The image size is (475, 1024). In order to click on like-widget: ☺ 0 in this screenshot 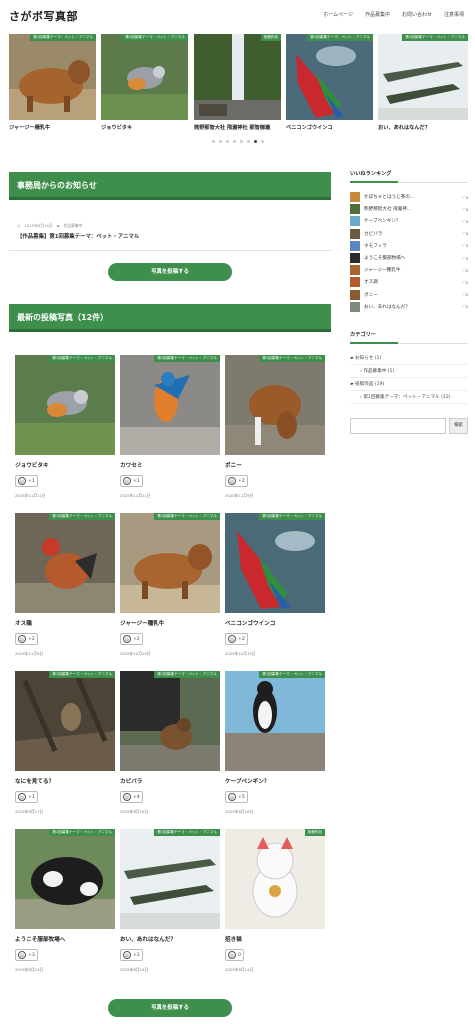, I will do `click(275, 955)`.